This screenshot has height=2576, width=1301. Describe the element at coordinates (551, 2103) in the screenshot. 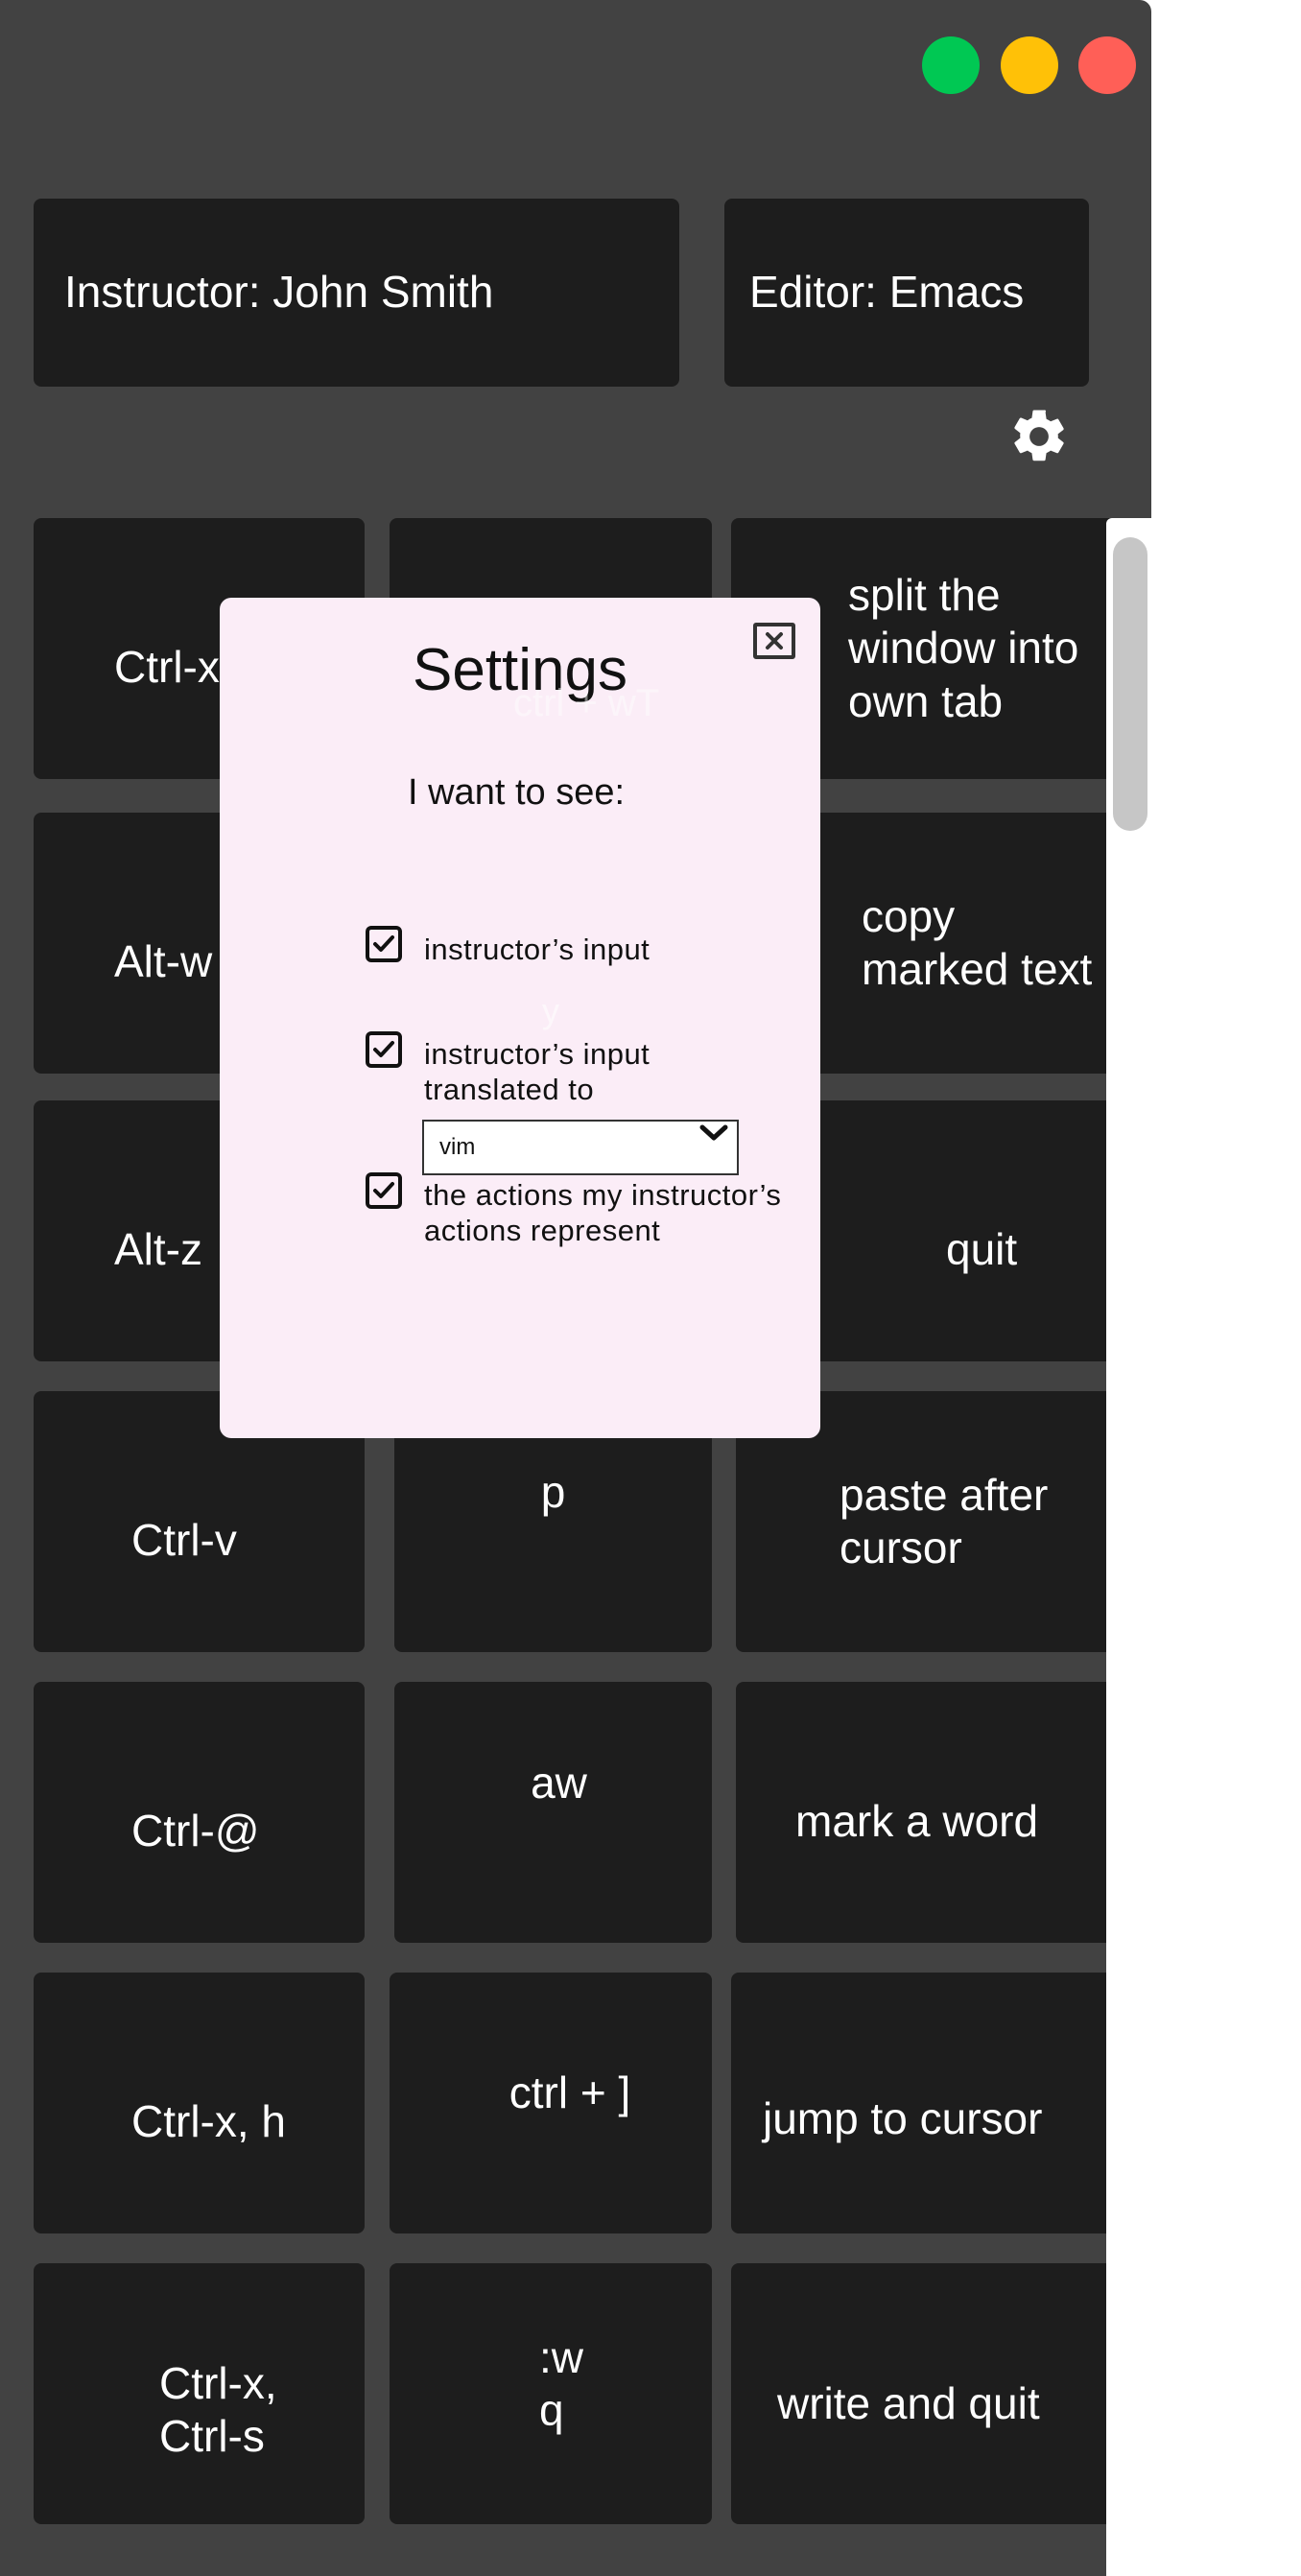

I see `shortcut-cell-vim: ctrl + ]` at that location.